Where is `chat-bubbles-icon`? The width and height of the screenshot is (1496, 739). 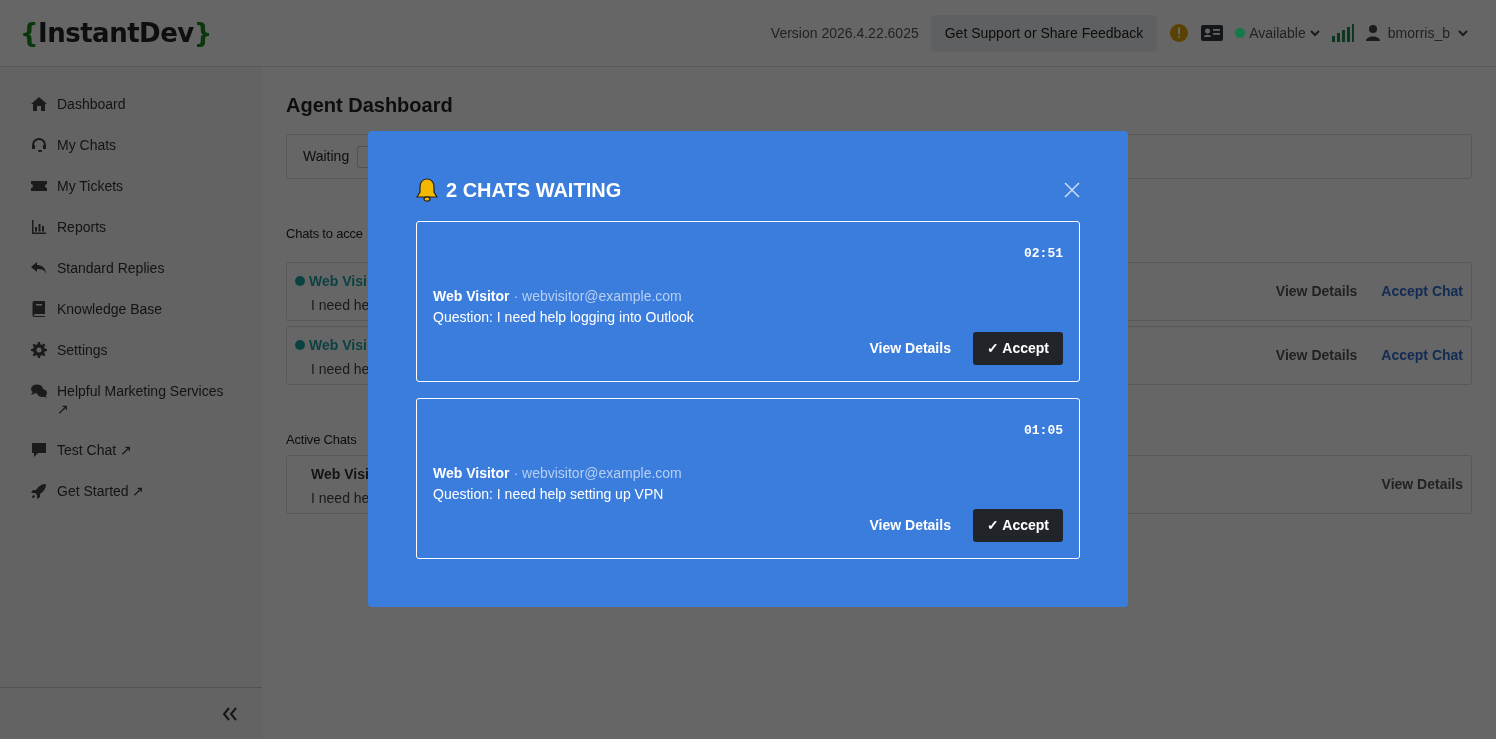 chat-bubbles-icon is located at coordinates (39, 391).